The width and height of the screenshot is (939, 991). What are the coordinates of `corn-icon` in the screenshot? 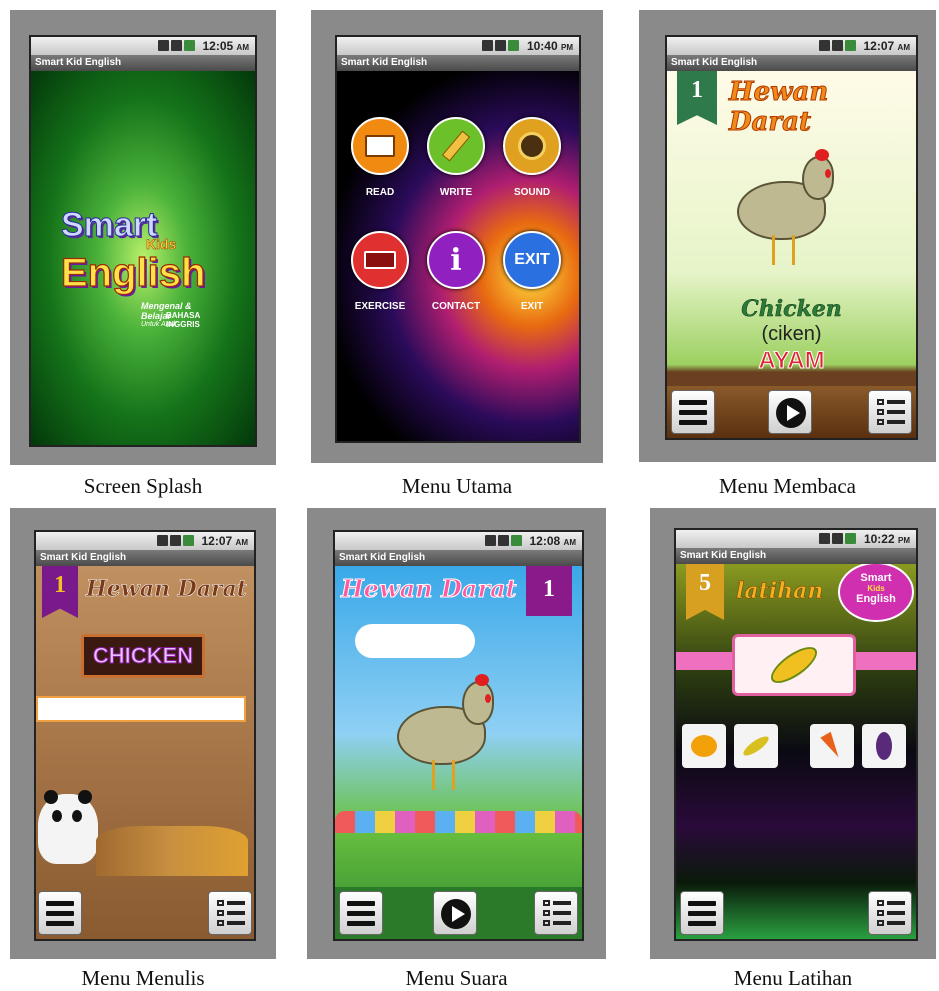 It's located at (794, 665).